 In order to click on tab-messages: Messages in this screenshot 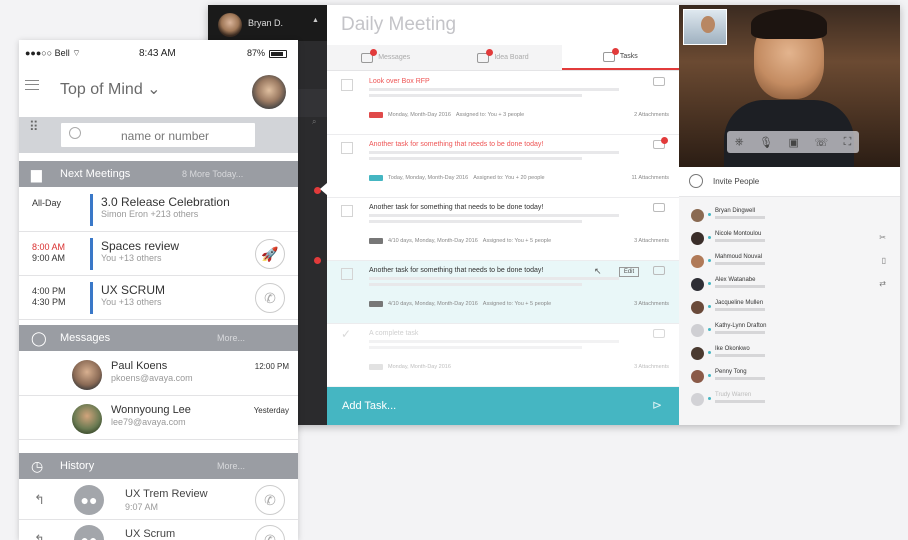, I will do `click(385, 57)`.